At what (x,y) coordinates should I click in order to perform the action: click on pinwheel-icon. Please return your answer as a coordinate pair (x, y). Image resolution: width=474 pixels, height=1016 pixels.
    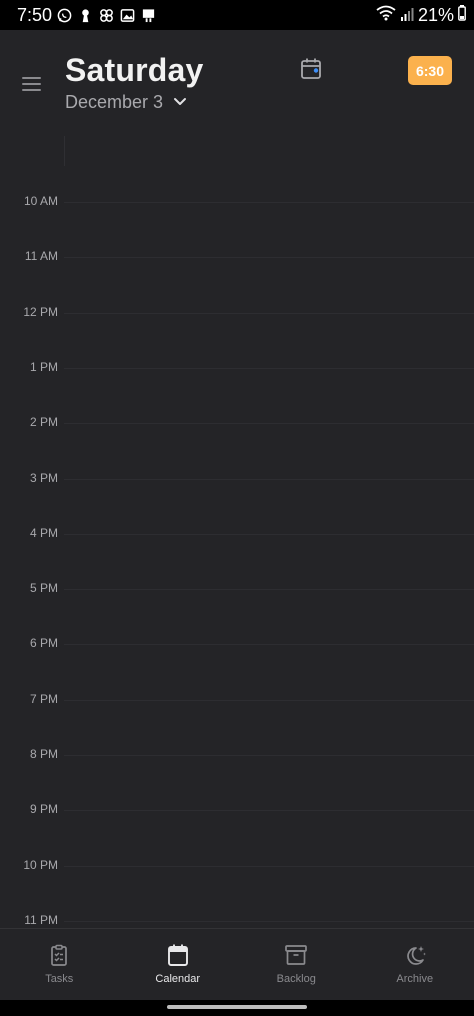
    Looking at the image, I should click on (106, 15).